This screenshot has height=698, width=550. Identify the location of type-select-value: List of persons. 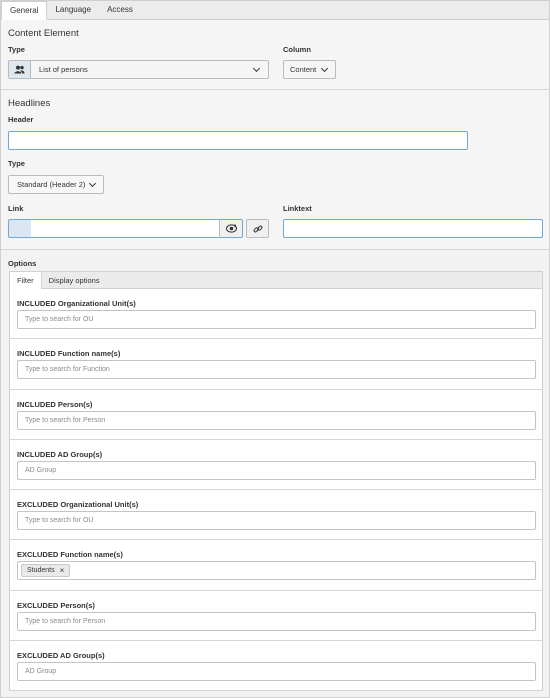
(63, 69).